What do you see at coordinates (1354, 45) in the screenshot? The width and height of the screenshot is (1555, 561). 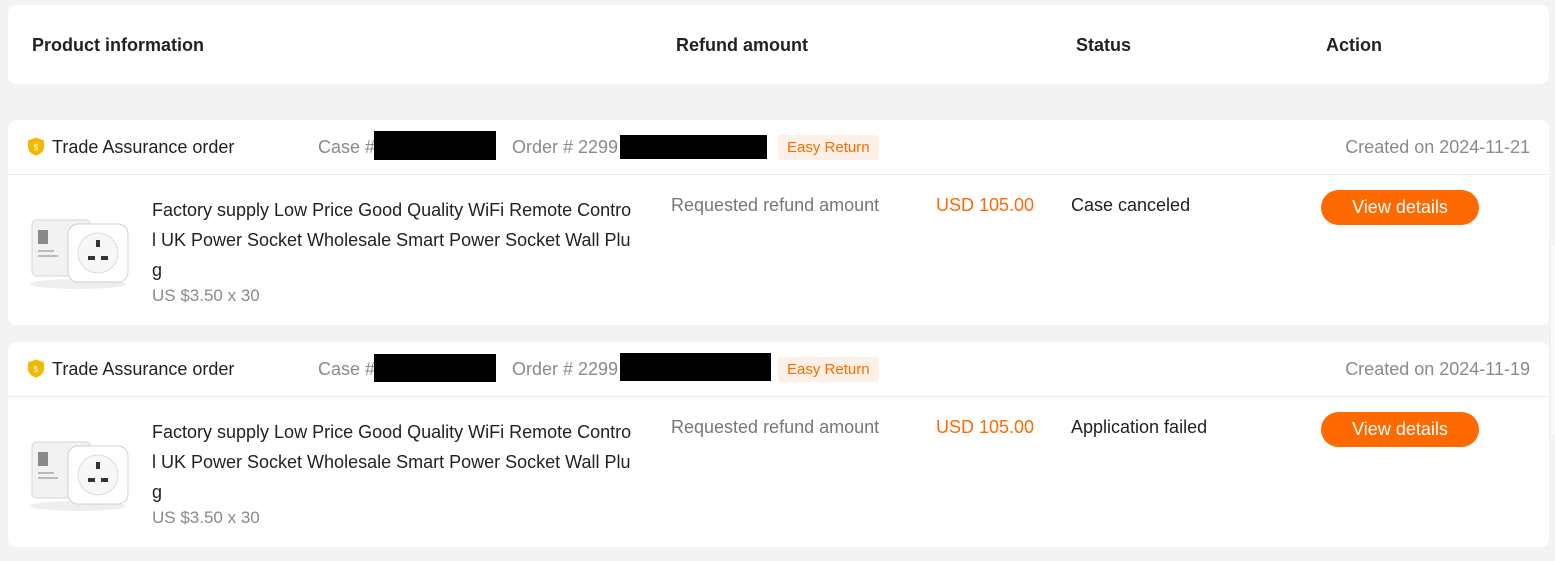 I see `column-action: Action` at bounding box center [1354, 45].